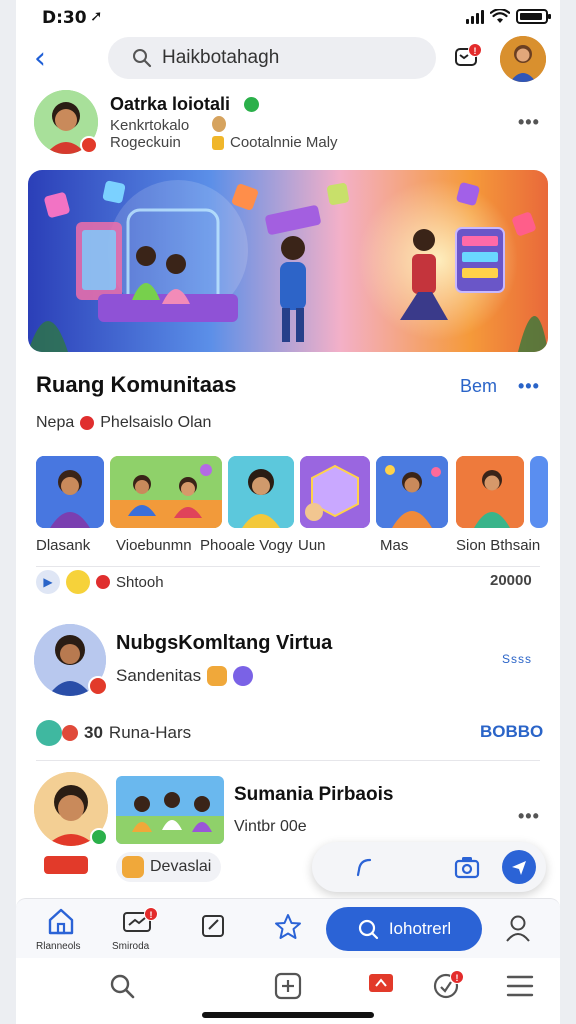  Describe the element at coordinates (145, 142) in the screenshot. I see `profile-location: Rogeckuin` at that location.